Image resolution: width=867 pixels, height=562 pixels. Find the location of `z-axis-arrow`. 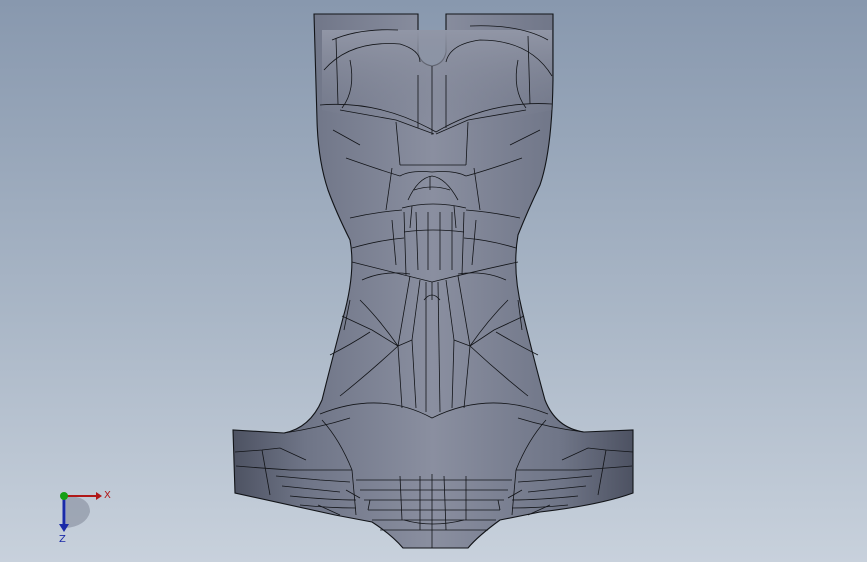

z-axis-arrow is located at coordinates (64, 528).